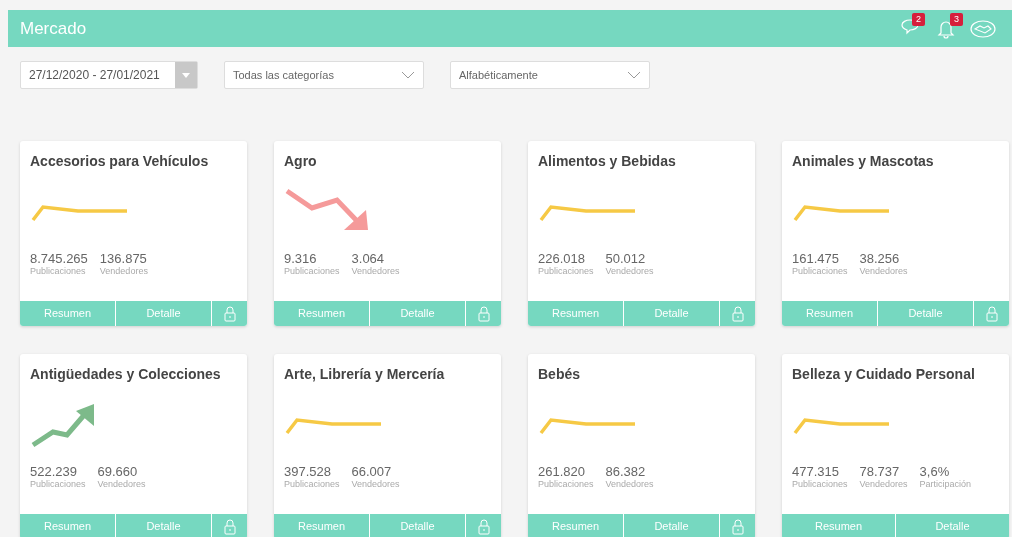 The height and width of the screenshot is (537, 1012). I want to click on dropdown-button, so click(186, 75).